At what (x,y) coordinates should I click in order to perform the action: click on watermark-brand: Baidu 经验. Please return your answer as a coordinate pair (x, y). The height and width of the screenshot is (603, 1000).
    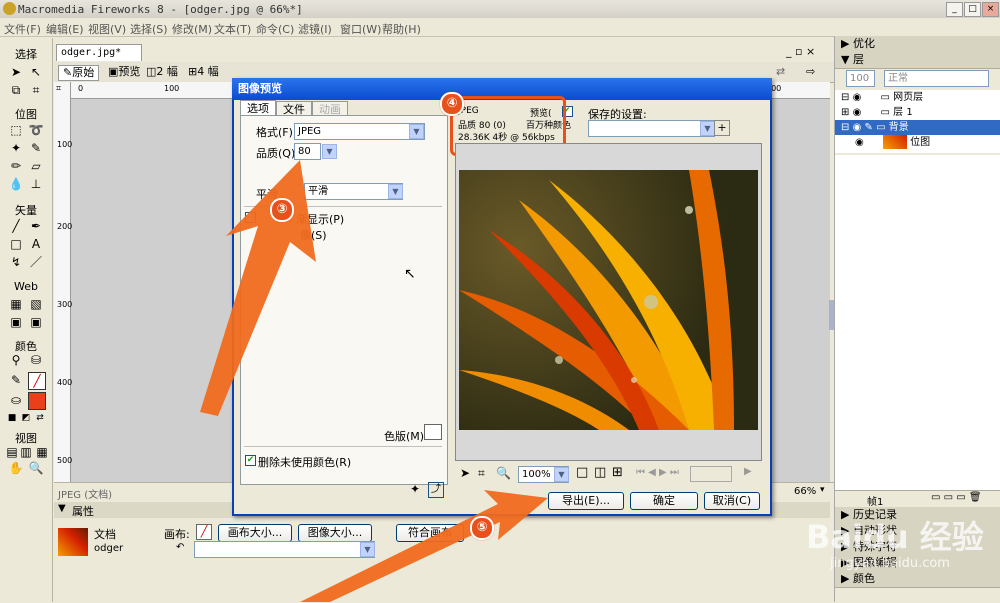
    Looking at the image, I should click on (895, 537).